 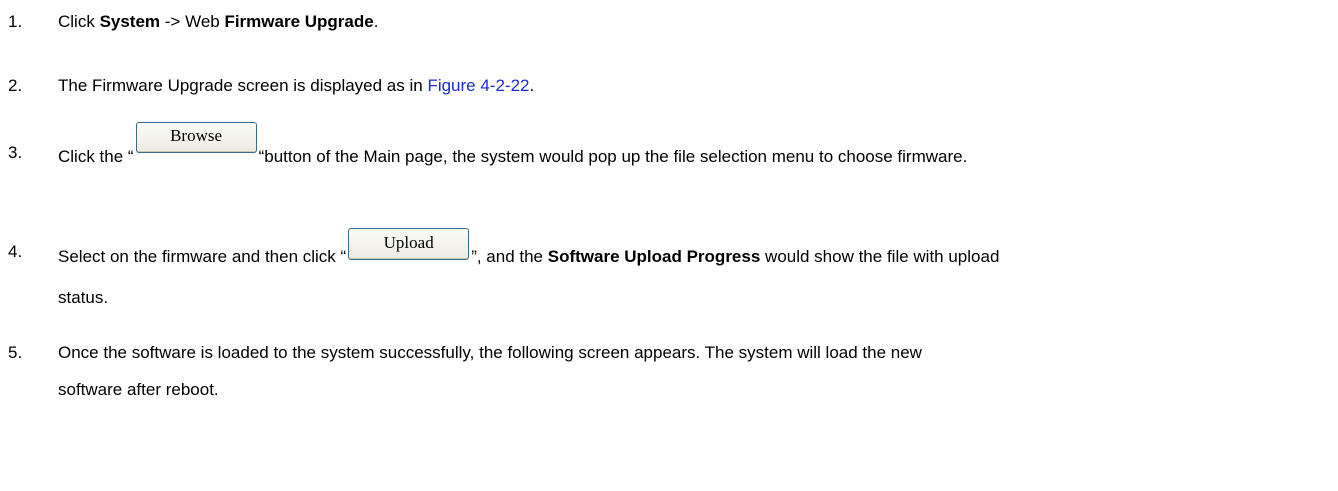 I want to click on browse-button: Browse, so click(x=196, y=137).